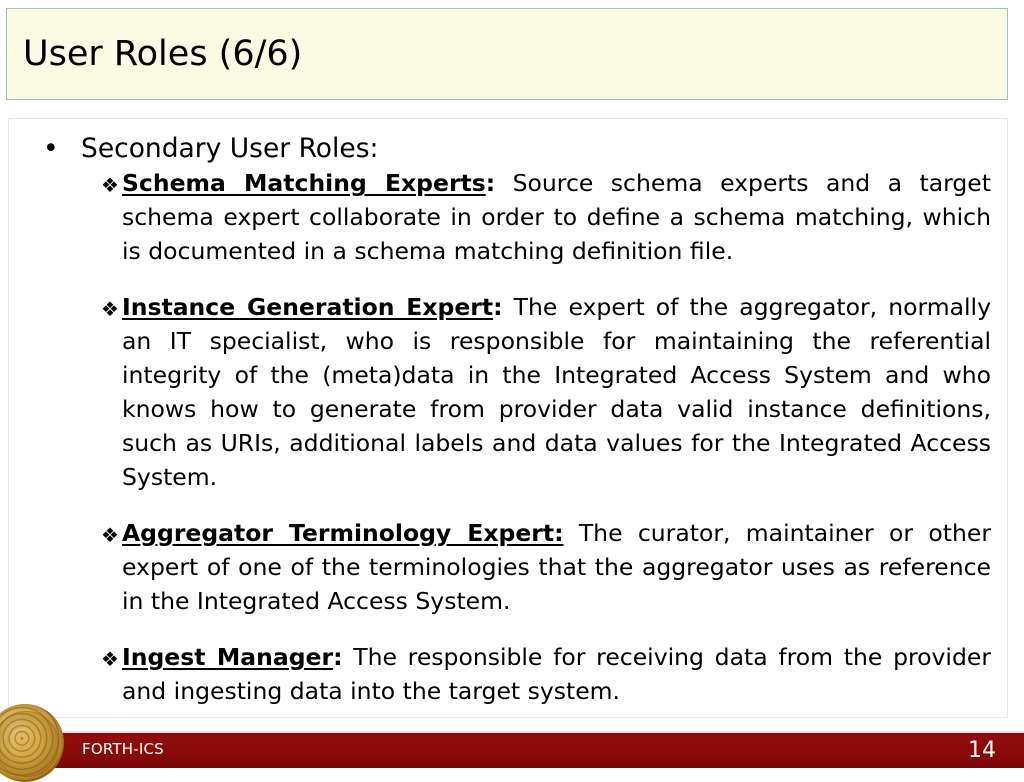 This screenshot has width=1024, height=782. Describe the element at coordinates (308, 307) in the screenshot. I see `role-term: Instance Generation Expert` at that location.